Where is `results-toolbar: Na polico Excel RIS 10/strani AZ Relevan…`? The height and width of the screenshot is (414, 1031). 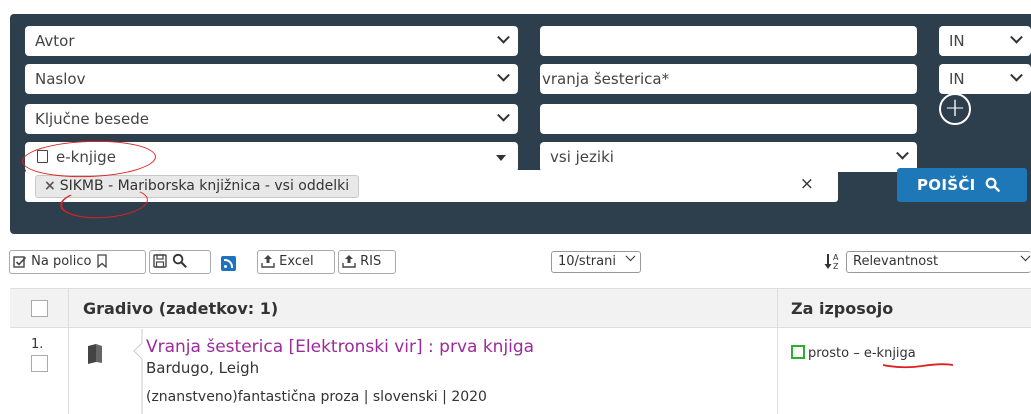 results-toolbar: Na polico Excel RIS 10/strani AZ Relevan… is located at coordinates (515, 263).